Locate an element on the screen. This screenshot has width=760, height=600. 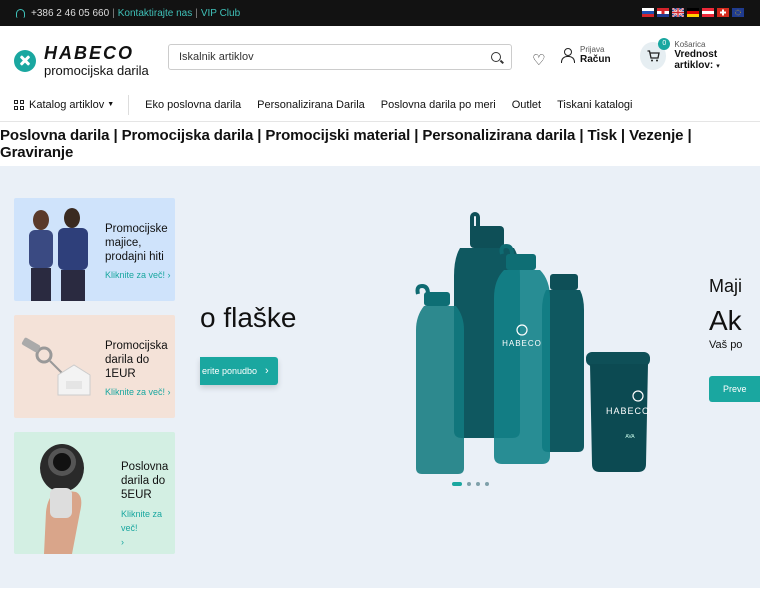
bottle-brand-text: HABECO is located at coordinates (522, 343).